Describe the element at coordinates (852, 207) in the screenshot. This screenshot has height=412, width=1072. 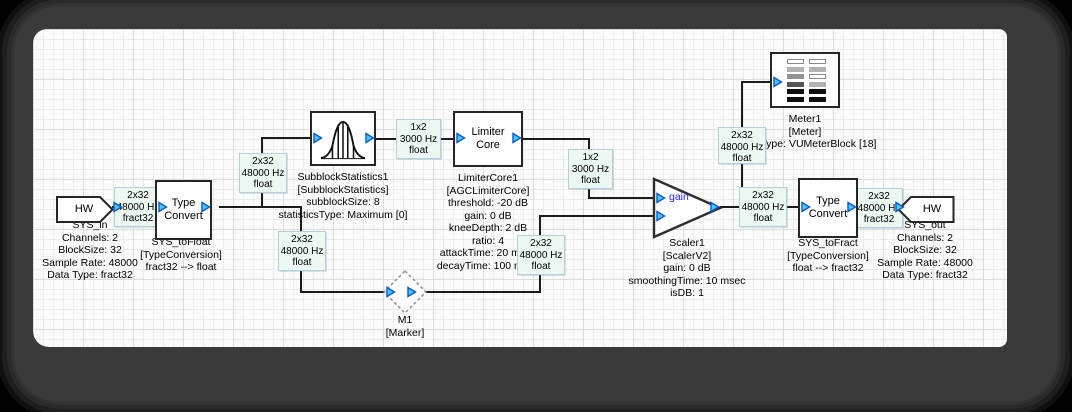
I see `type-convert-out-output-pin` at that location.